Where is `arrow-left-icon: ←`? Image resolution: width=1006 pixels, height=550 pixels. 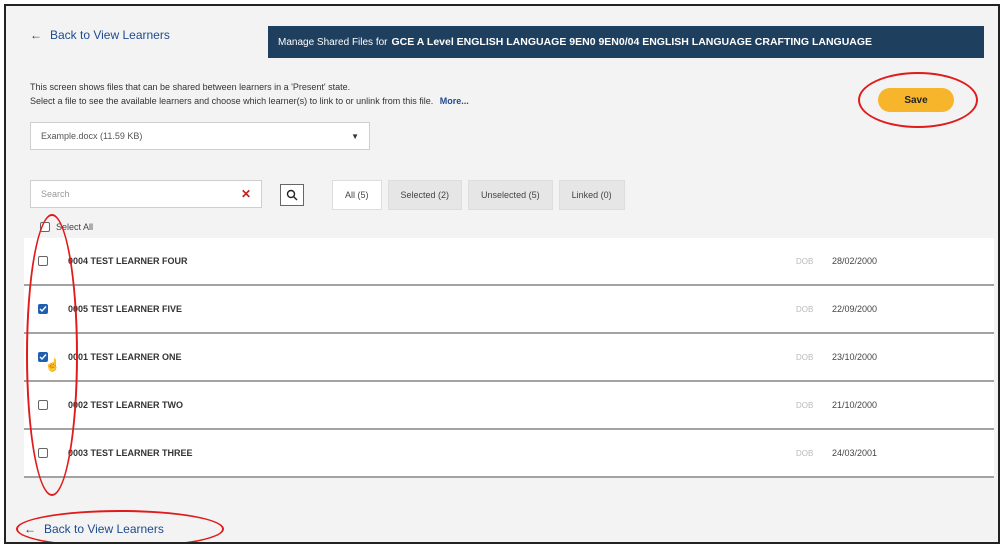 arrow-left-icon: ← is located at coordinates (36, 35).